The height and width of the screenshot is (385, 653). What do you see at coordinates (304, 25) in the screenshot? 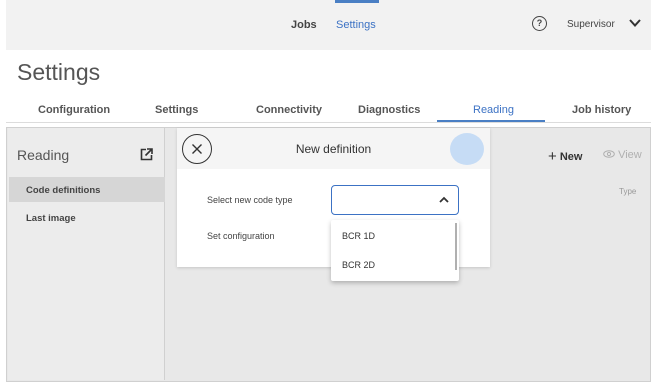
I see `nav-jobs: Jobs` at bounding box center [304, 25].